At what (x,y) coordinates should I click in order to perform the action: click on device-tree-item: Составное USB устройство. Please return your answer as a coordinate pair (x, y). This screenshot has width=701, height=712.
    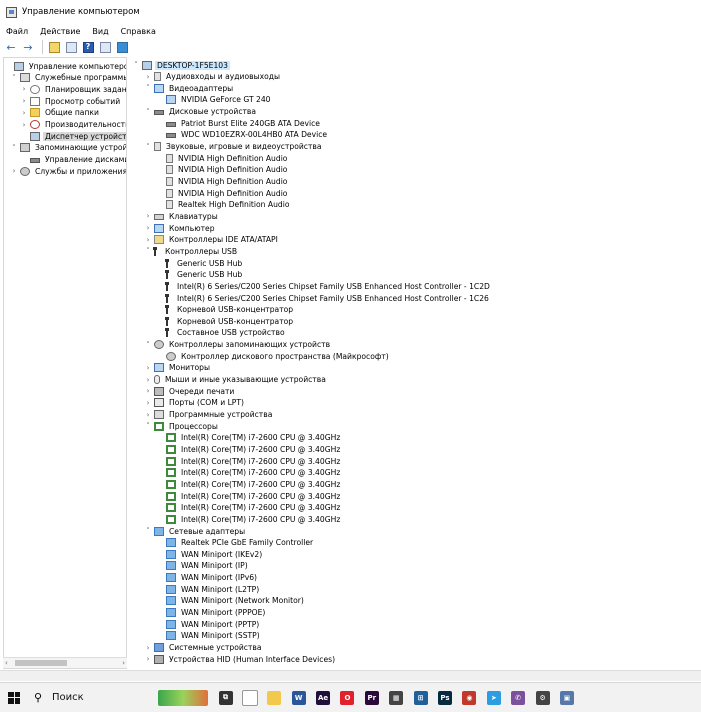
    Looking at the image, I should click on (221, 333).